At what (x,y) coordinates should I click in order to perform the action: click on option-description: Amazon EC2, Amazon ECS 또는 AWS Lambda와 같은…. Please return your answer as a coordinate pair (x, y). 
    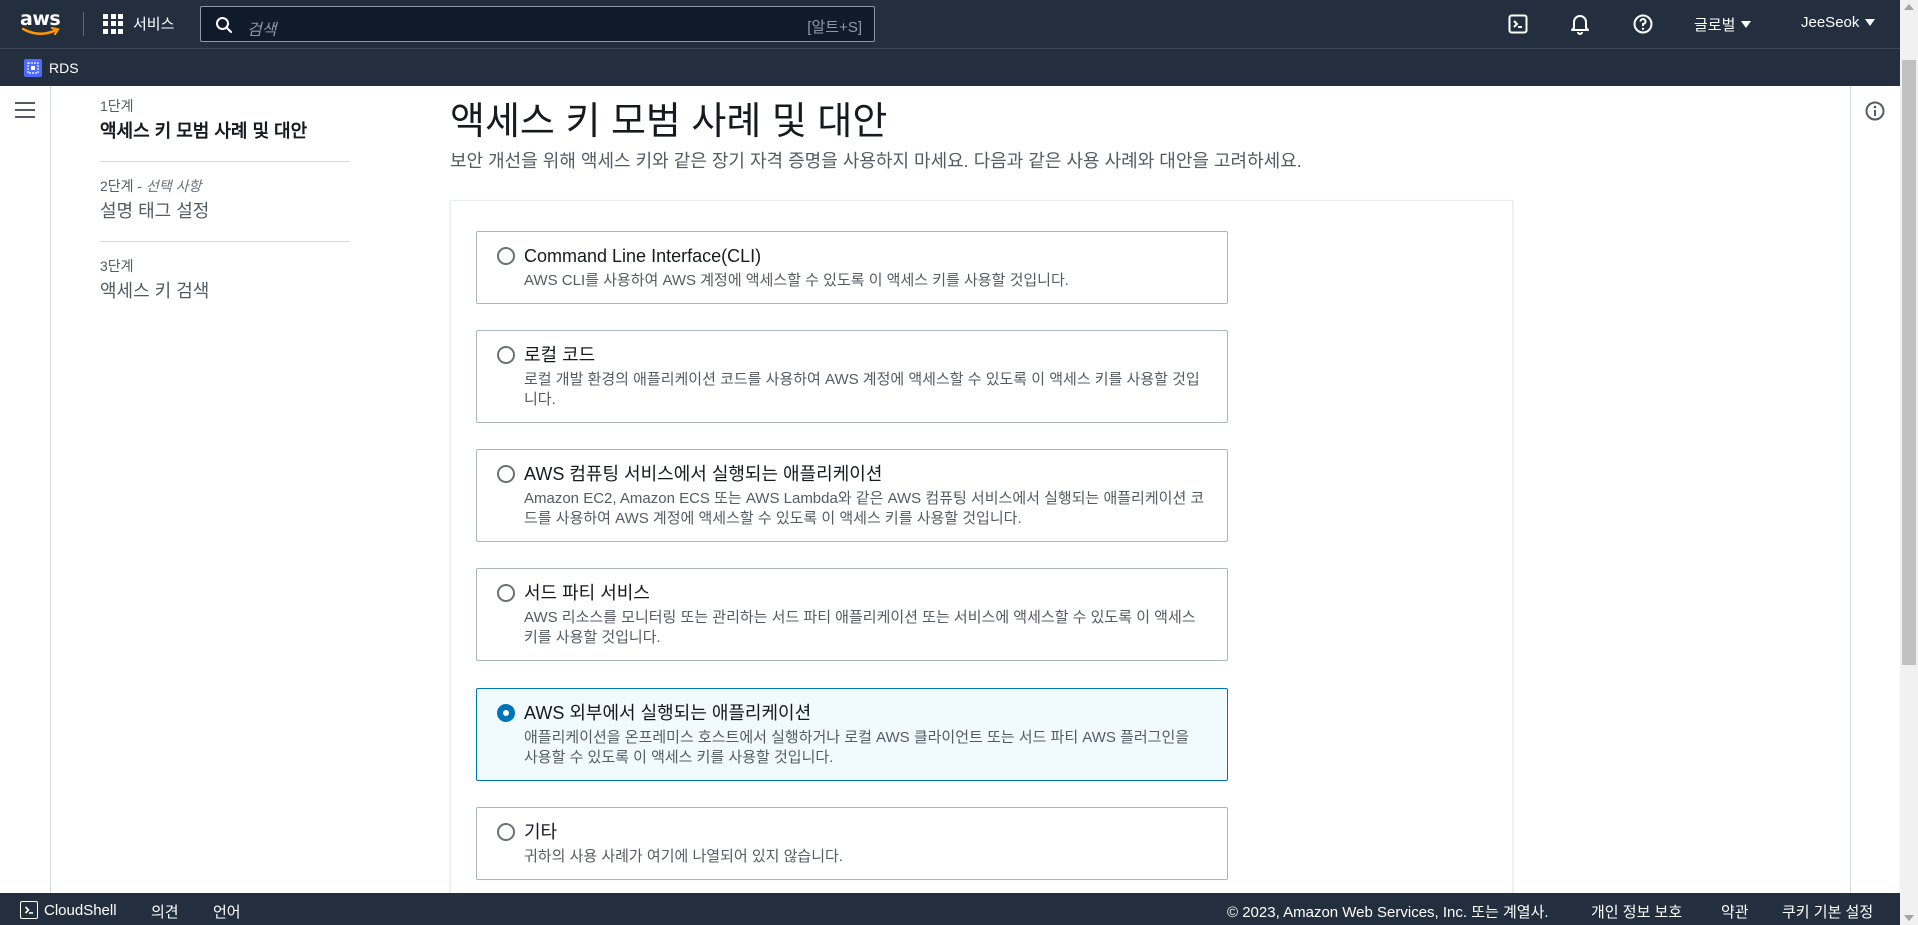
    Looking at the image, I should click on (864, 508).